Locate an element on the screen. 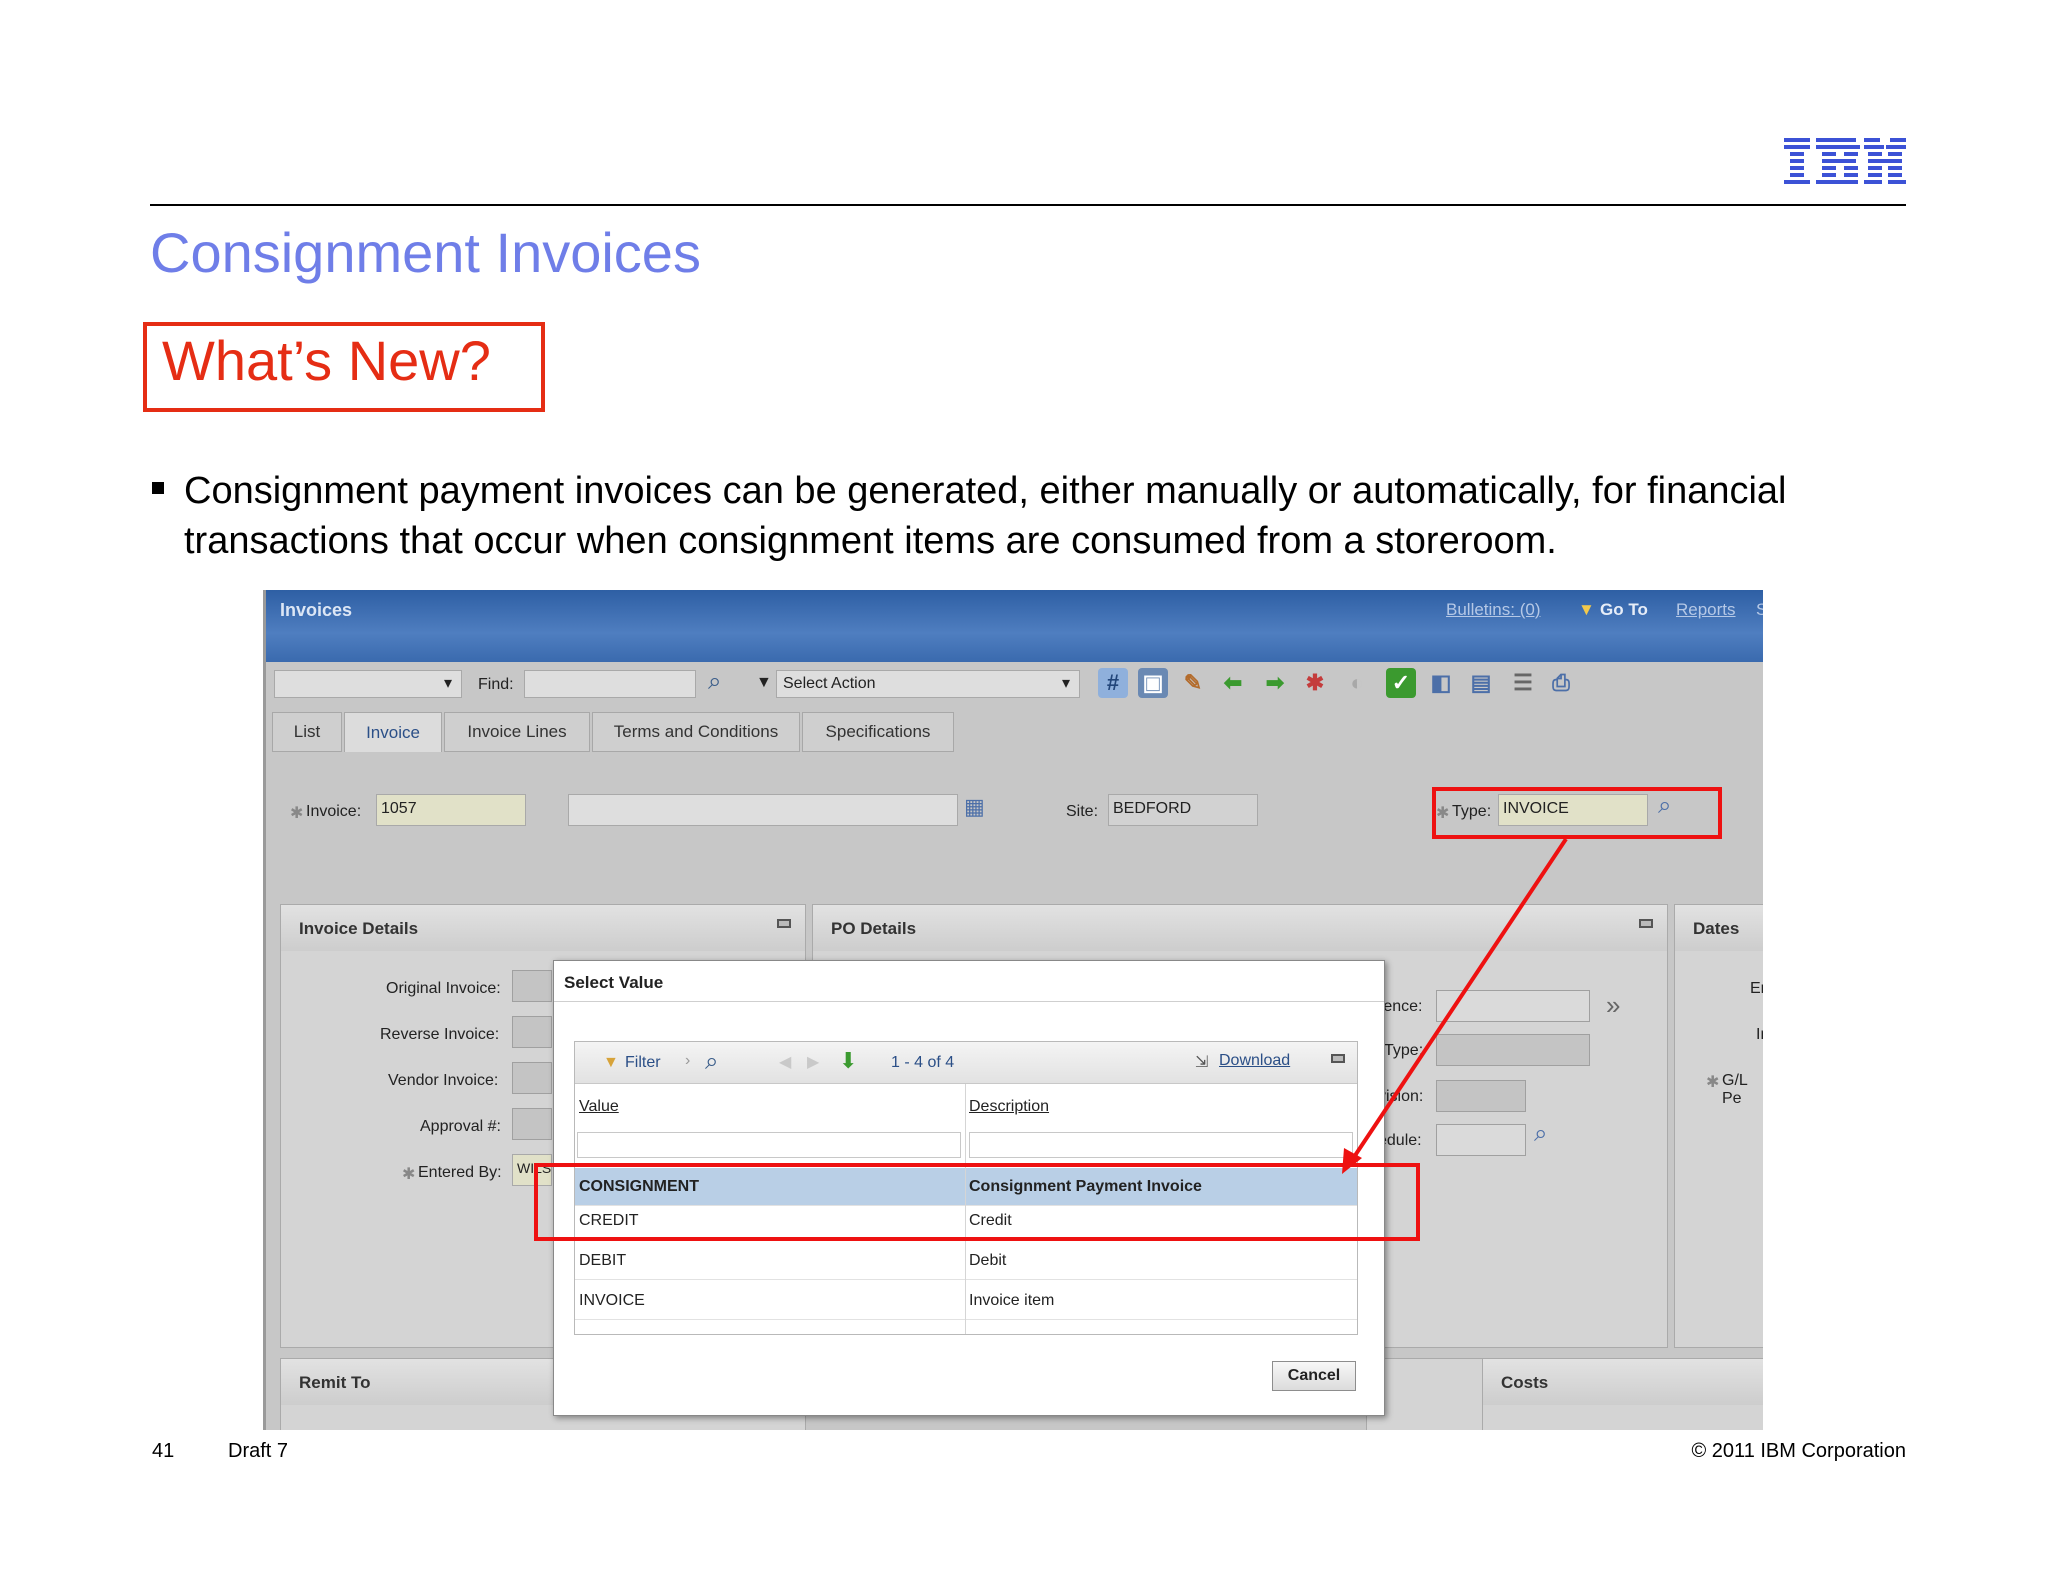 The image size is (2048, 1582). print-icon: ⎙ is located at coordinates (1561, 683).